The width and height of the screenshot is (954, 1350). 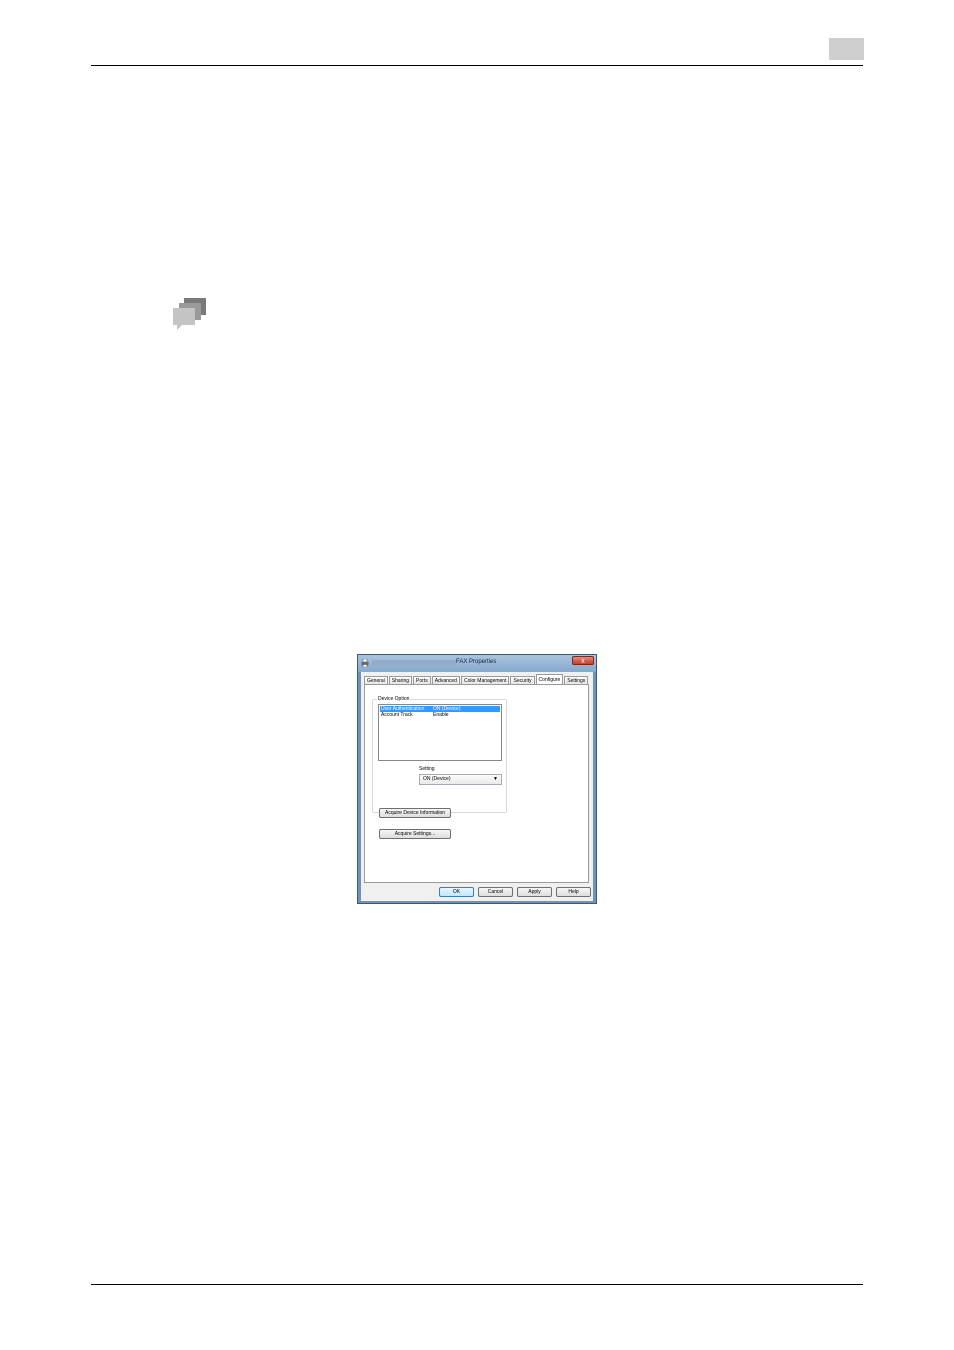 I want to click on apply-button: Apply, so click(x=534, y=892).